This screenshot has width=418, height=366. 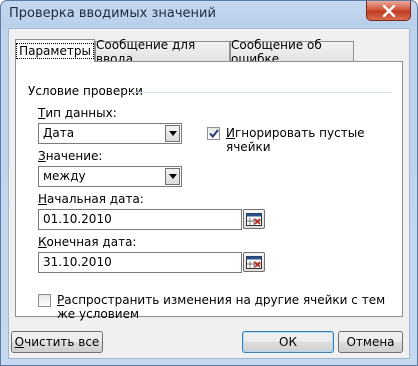 What do you see at coordinates (140, 219) in the screenshot?
I see `start-date-input: 01.10.2010` at bounding box center [140, 219].